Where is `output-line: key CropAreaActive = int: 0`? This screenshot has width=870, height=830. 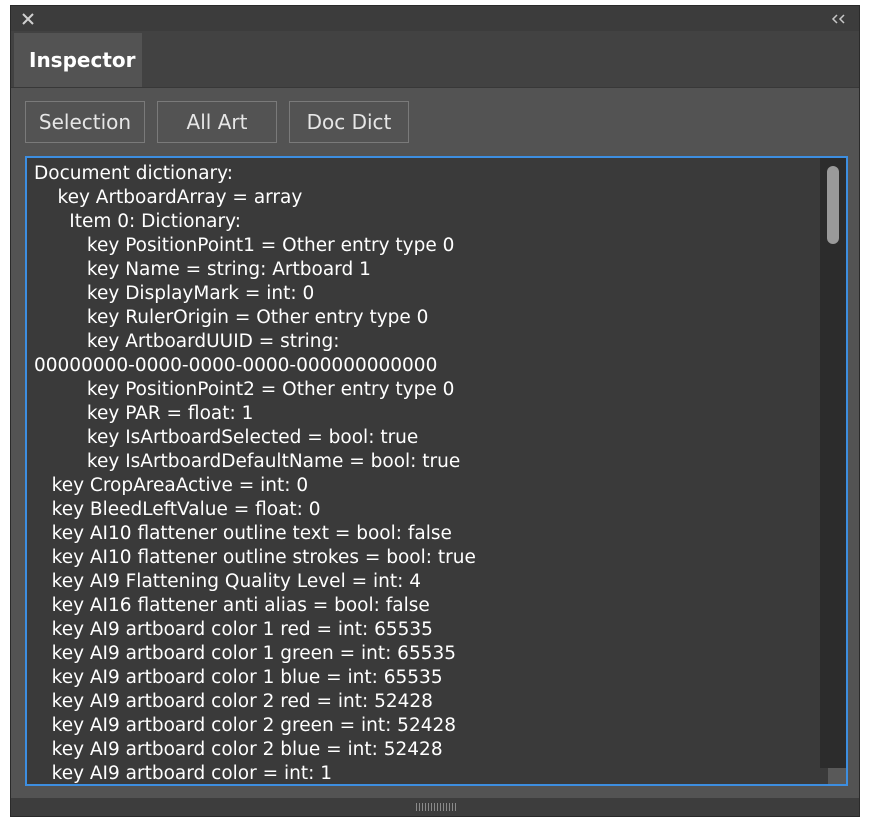
output-line: key CropAreaActive = int: 0 is located at coordinates (171, 485).